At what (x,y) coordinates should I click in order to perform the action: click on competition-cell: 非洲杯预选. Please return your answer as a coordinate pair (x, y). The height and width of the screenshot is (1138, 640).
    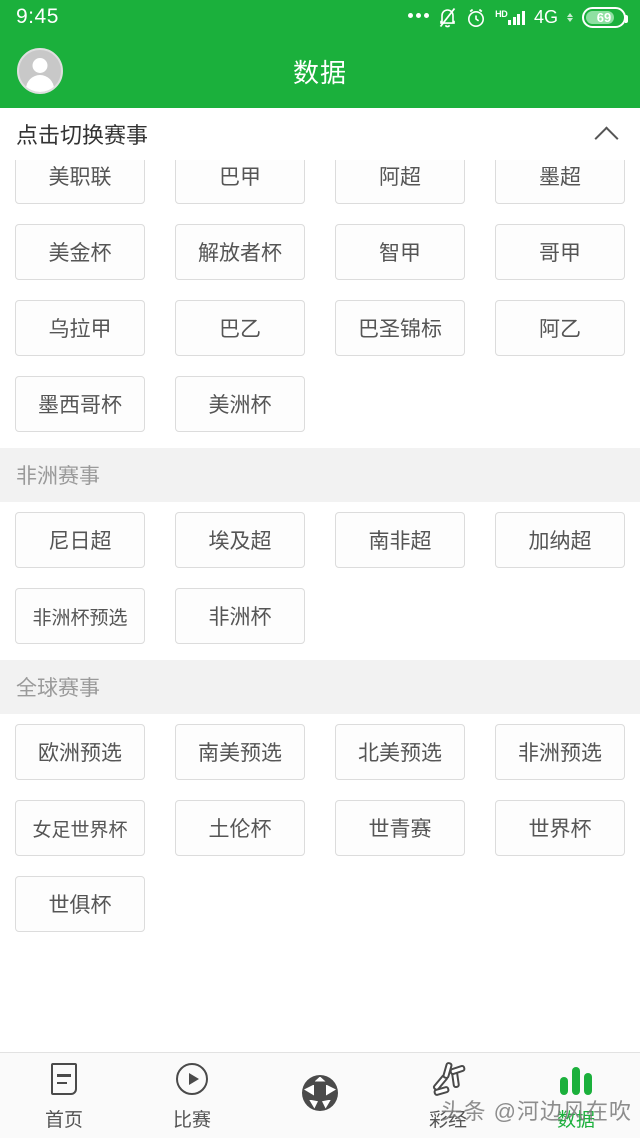
    Looking at the image, I should click on (80, 616).